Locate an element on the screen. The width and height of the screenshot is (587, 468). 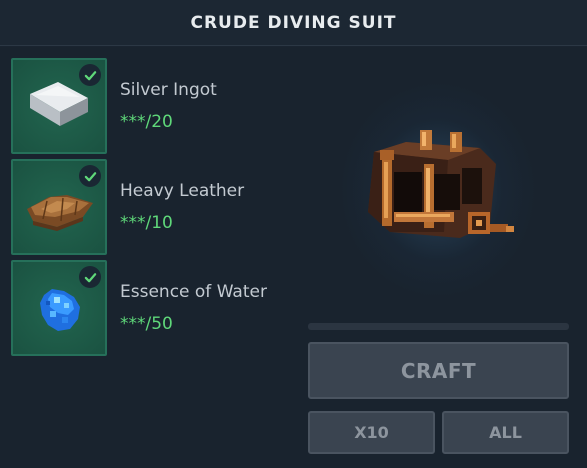
crude-diving-suit-icon is located at coordinates (441, 184).